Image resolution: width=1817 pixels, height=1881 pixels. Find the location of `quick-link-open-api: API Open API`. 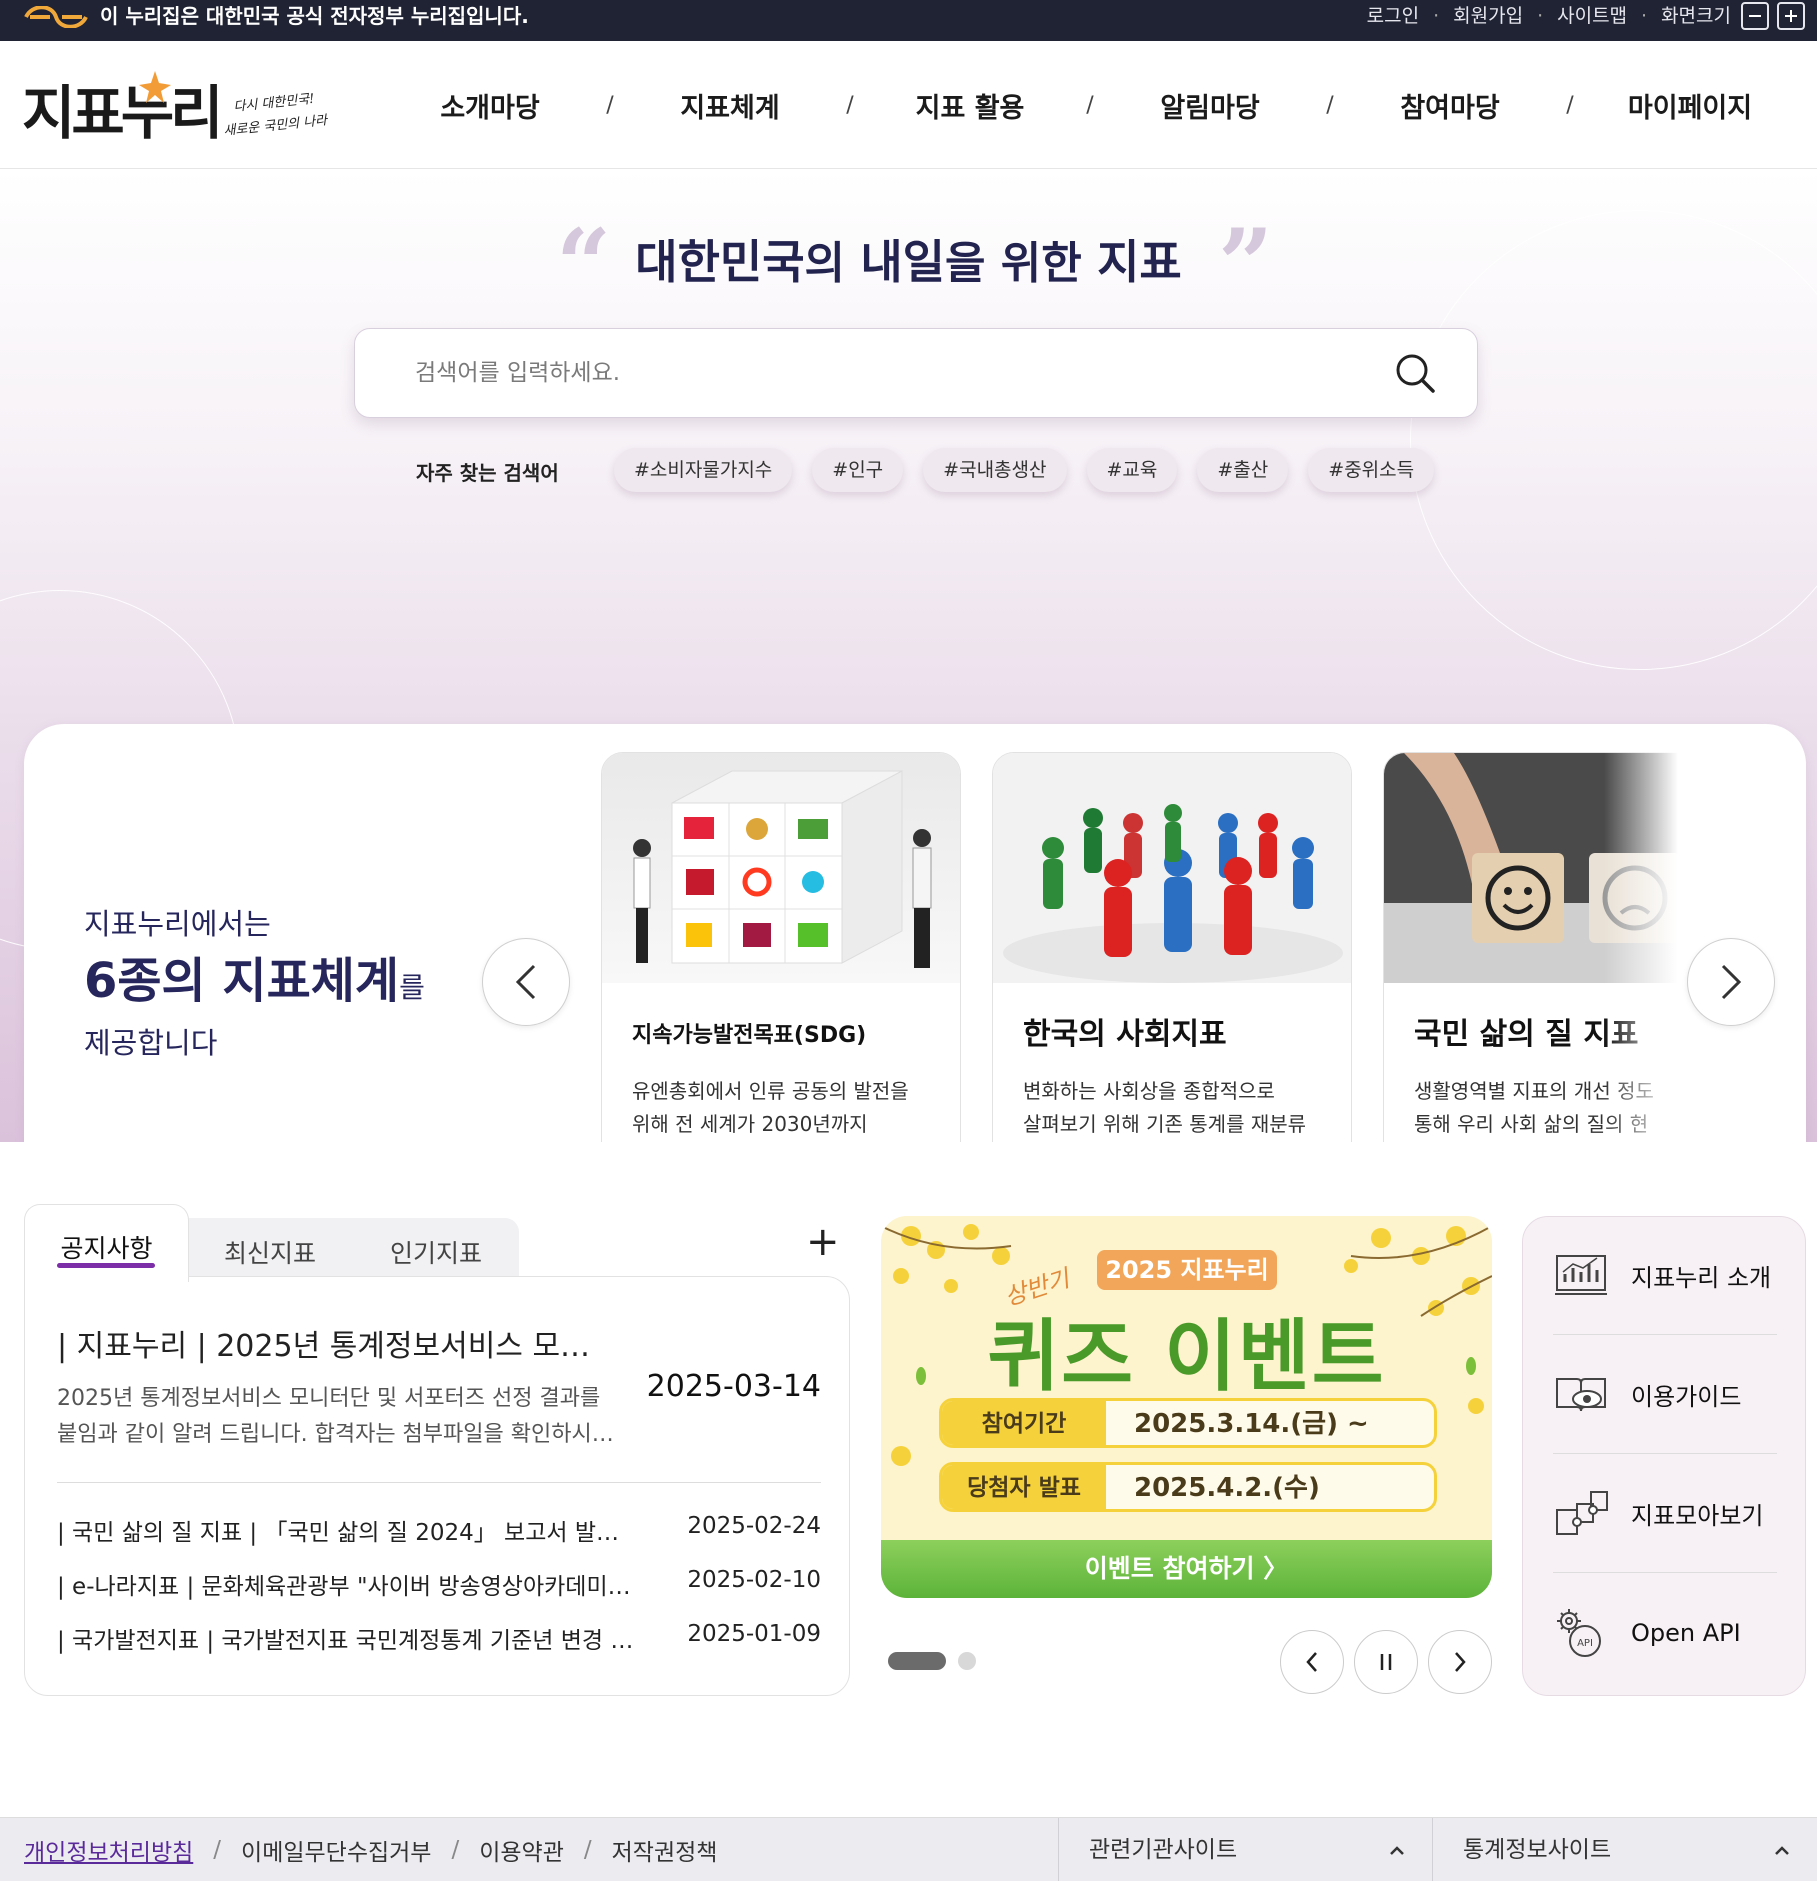

quick-link-open-api: API Open API is located at coordinates (1665, 1633).